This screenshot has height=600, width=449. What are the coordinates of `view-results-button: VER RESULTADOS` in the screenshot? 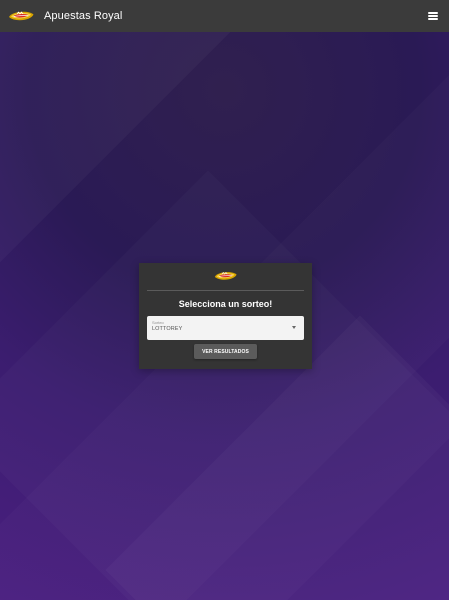 It's located at (225, 351).